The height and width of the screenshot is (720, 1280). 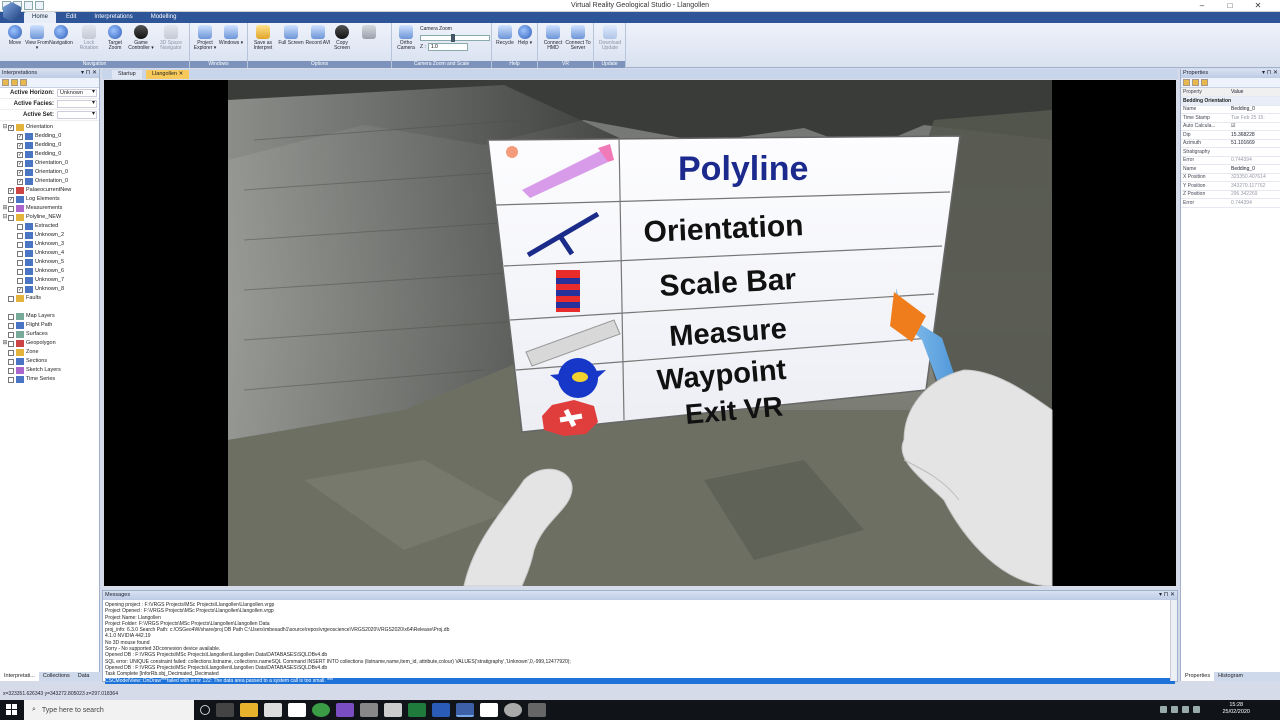 I want to click on task-view-icon, so click(x=225, y=710).